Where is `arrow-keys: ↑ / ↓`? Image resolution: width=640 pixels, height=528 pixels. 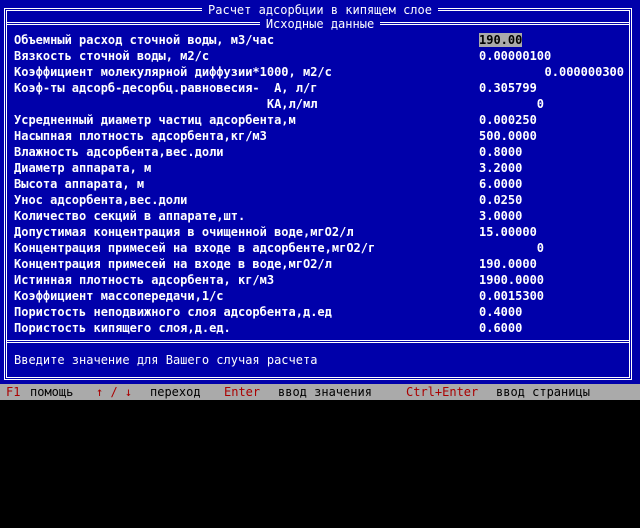
arrow-keys: ↑ / ↓ is located at coordinates (114, 392).